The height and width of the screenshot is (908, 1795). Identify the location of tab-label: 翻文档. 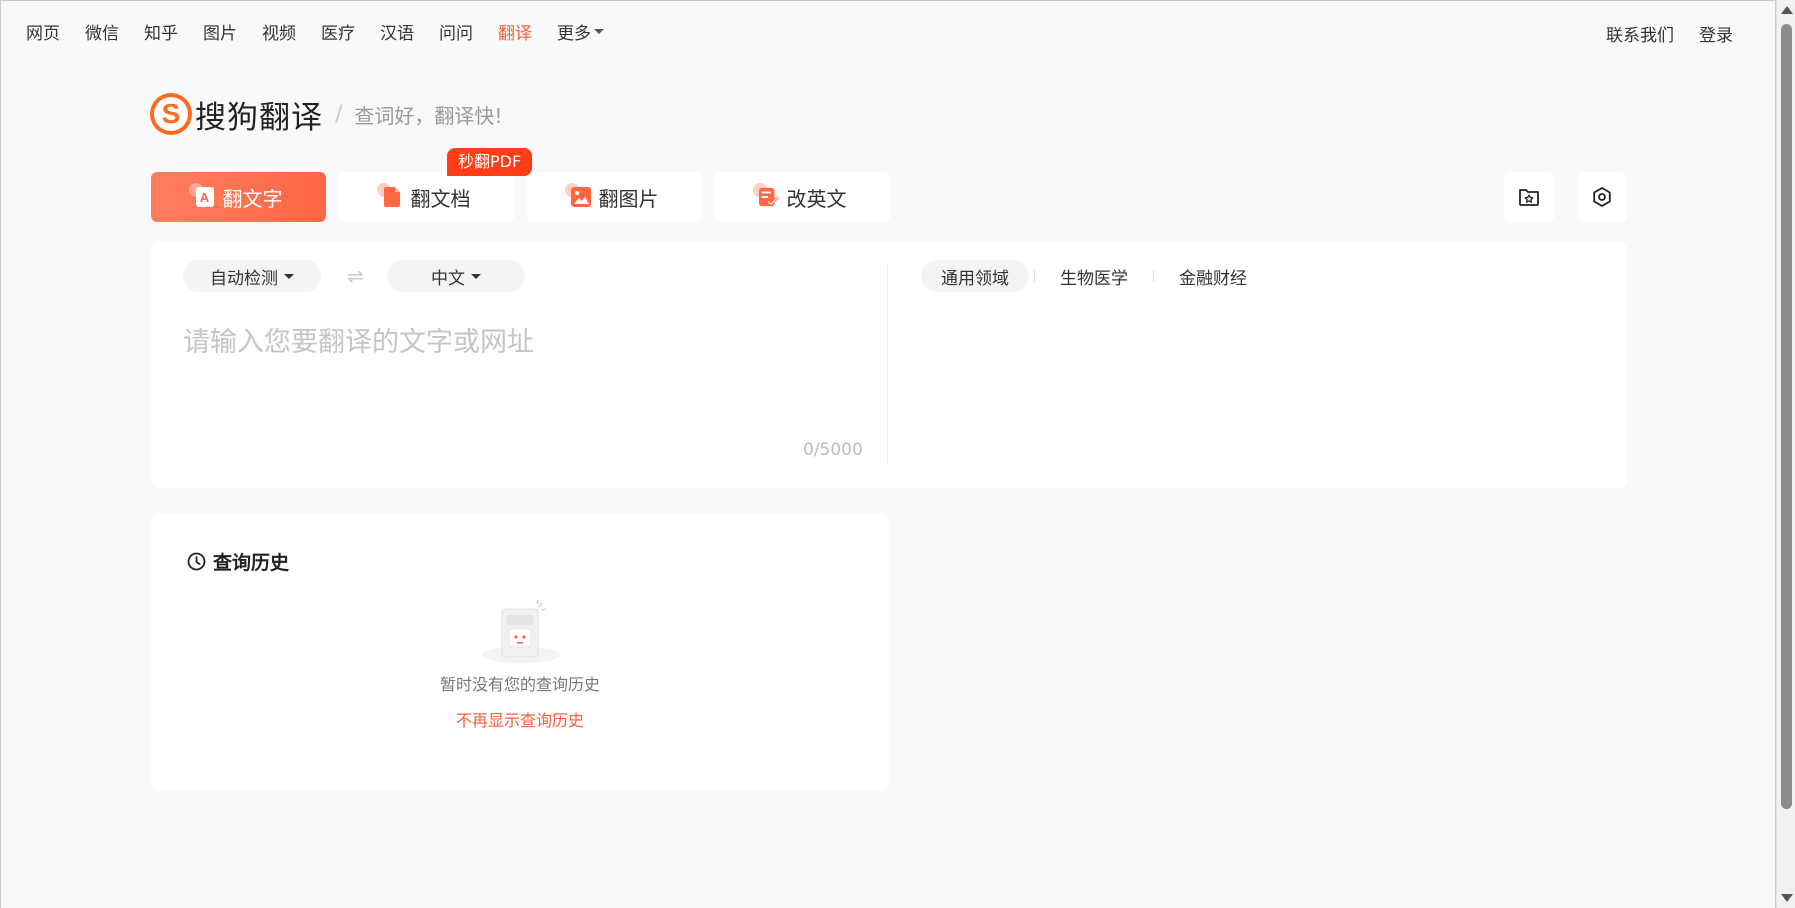
(440, 198).